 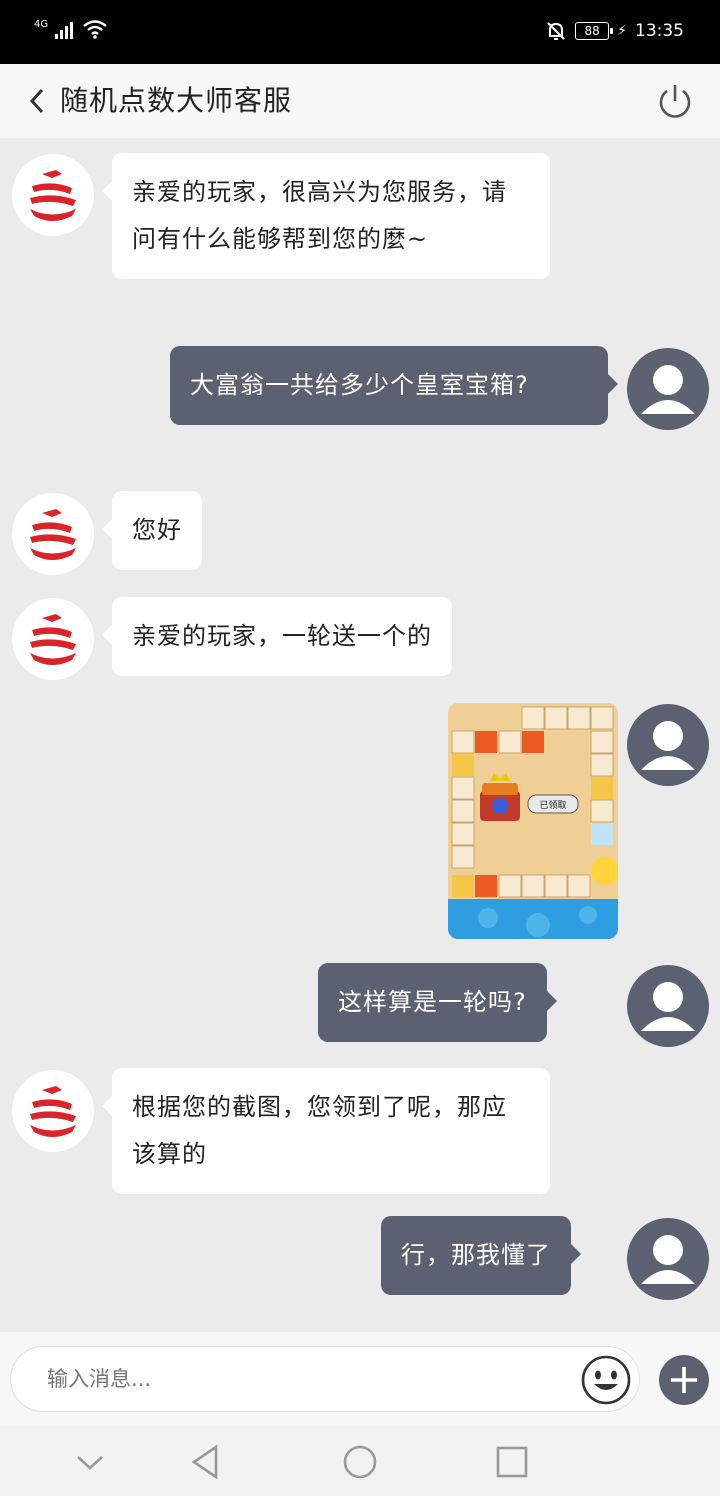 I want to click on system-nav-bar, so click(x=360, y=1461).